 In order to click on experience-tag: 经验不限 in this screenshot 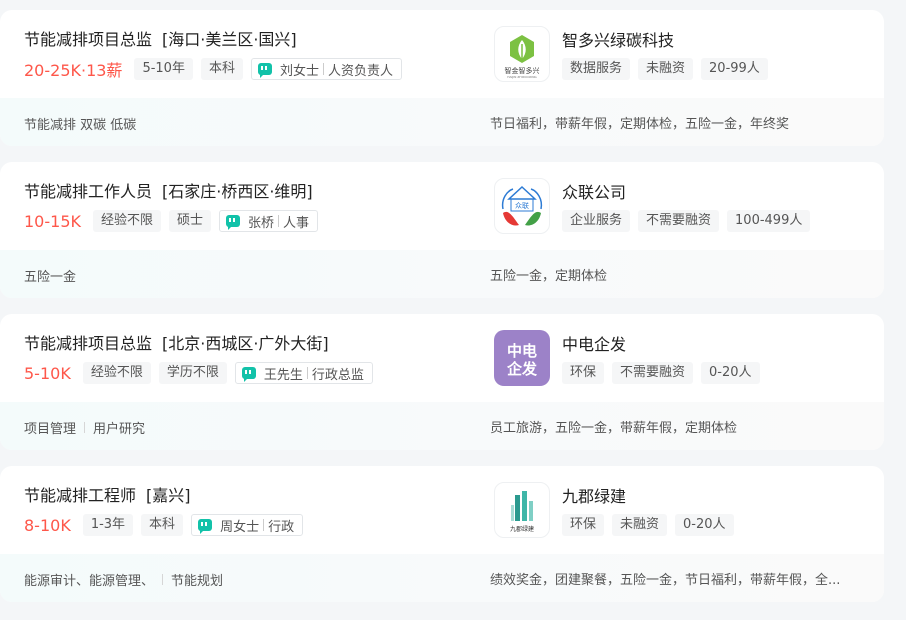, I will do `click(126, 221)`.